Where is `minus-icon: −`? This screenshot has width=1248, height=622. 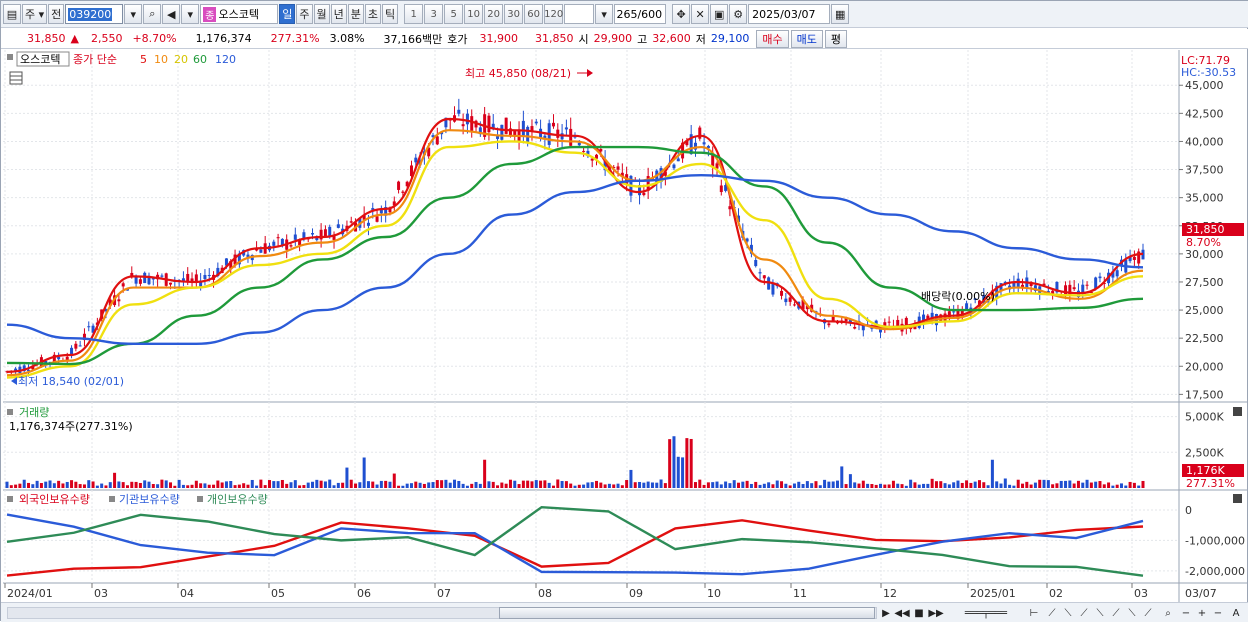 minus-icon: − is located at coordinates (1218, 613).